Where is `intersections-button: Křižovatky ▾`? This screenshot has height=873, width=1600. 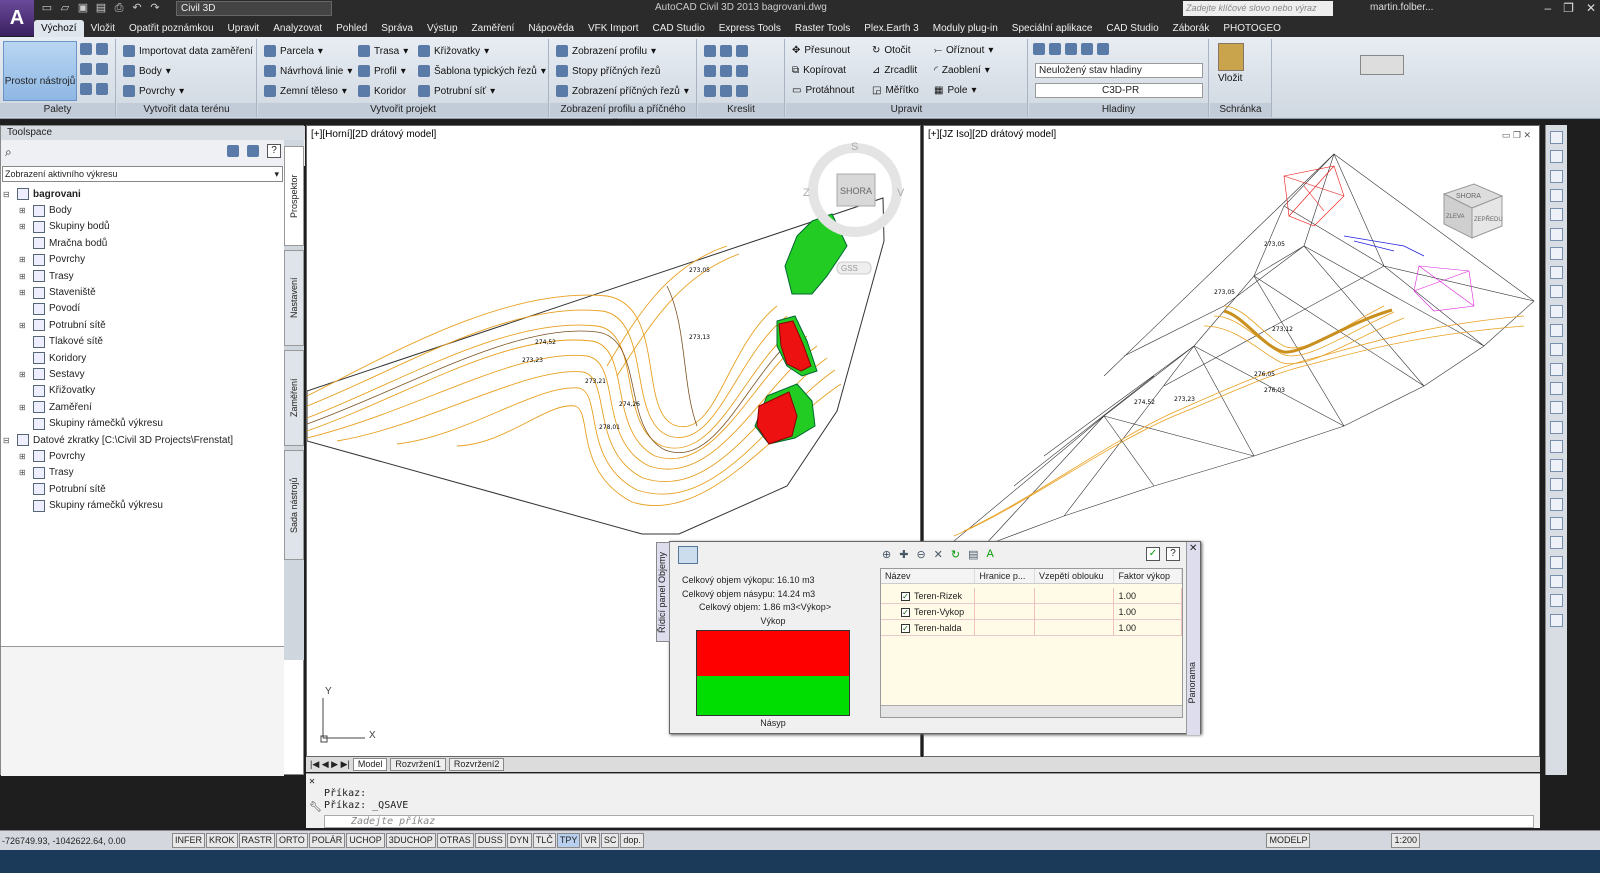
intersections-button: Křižovatky ▾ is located at coordinates (453, 51).